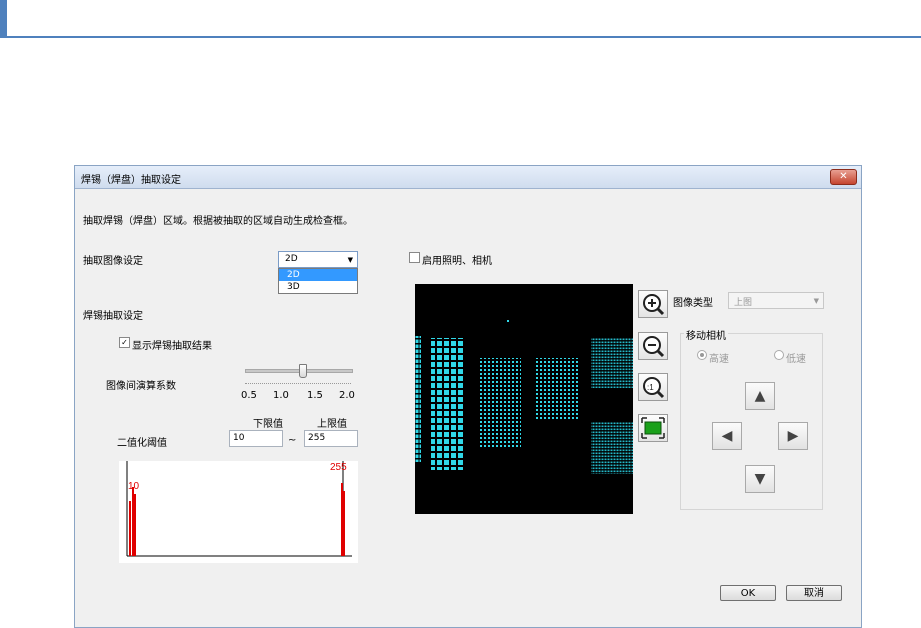  I want to click on coefficient-slider-thumb, so click(302, 371).